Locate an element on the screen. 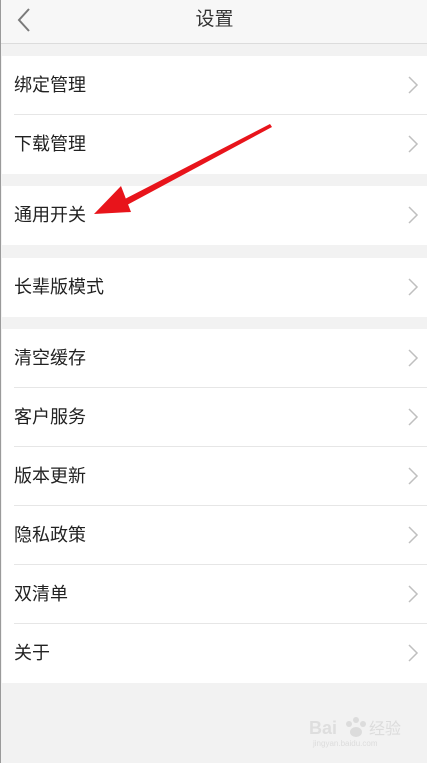  svg-text: jingyan.baidu.com is located at coordinates (345, 743).